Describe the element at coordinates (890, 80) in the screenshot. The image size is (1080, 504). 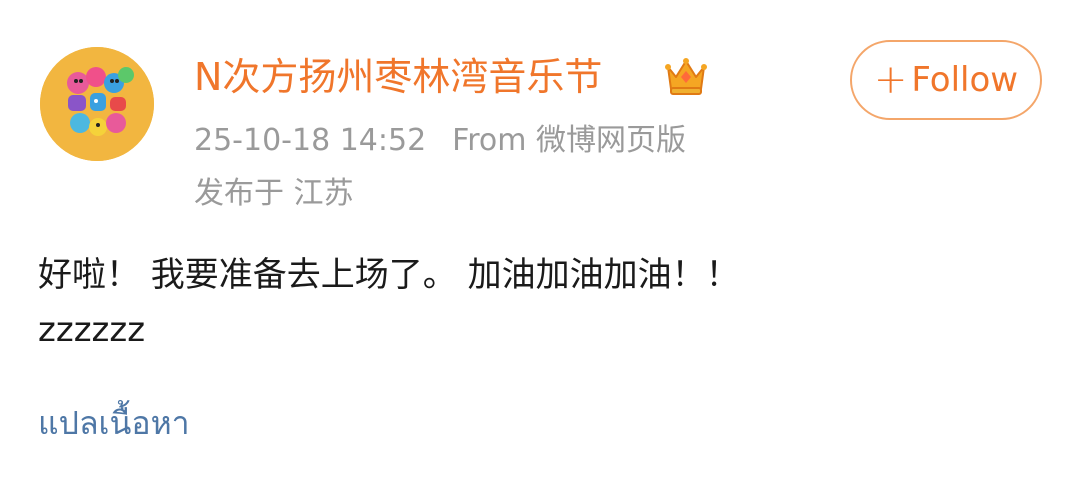
I see `plus-icon: +` at that location.